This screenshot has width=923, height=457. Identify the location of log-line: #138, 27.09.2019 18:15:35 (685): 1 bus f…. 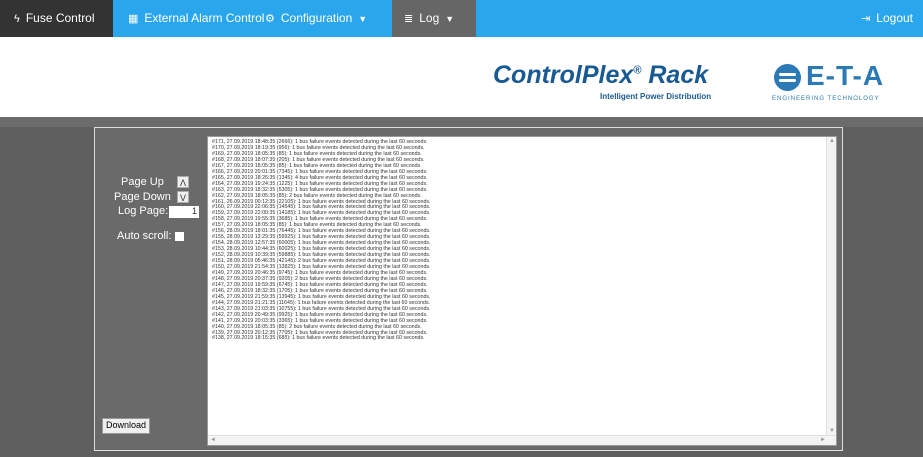
(318, 338).